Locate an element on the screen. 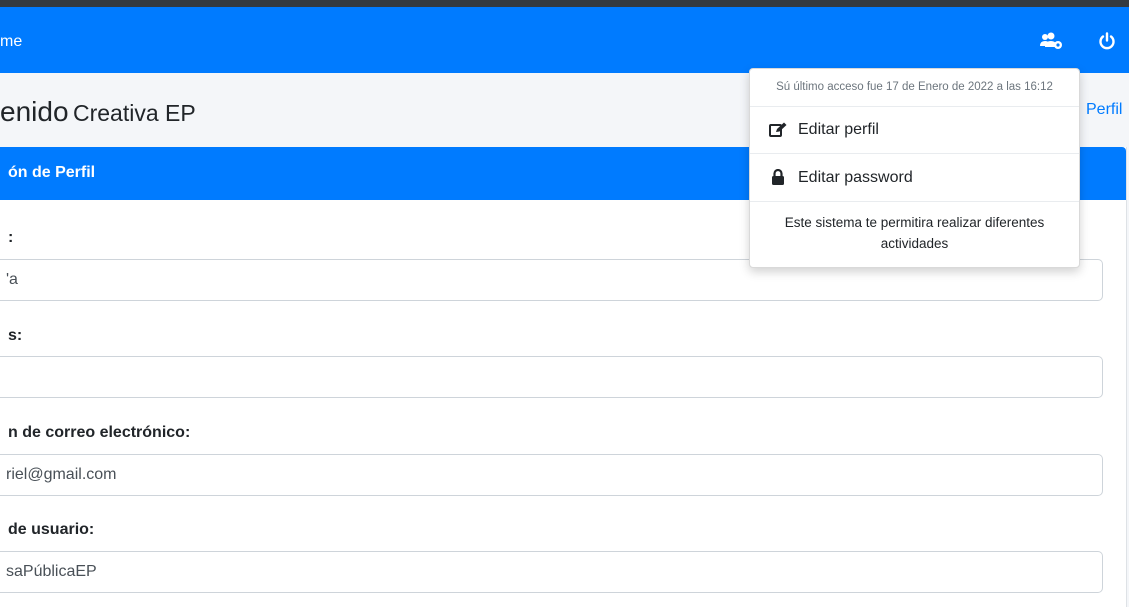 The image size is (1129, 607). page-title: enido Creativa EP is located at coordinates (98, 112).